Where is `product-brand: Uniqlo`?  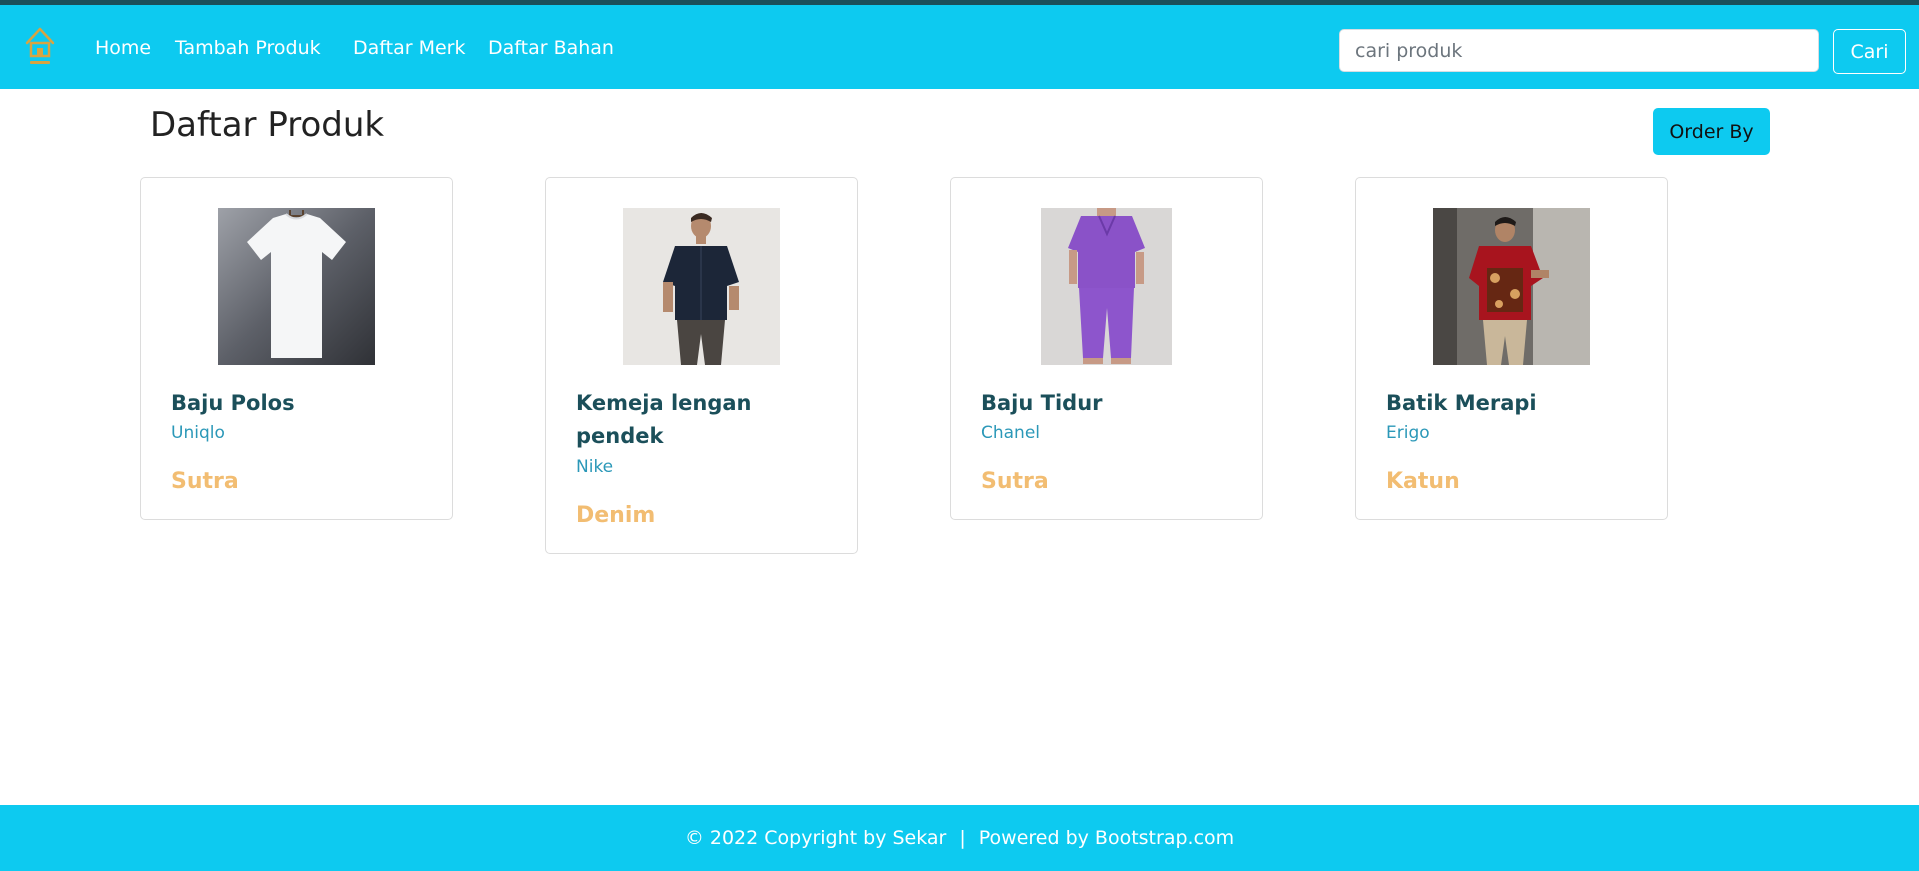 product-brand: Uniqlo is located at coordinates (198, 433).